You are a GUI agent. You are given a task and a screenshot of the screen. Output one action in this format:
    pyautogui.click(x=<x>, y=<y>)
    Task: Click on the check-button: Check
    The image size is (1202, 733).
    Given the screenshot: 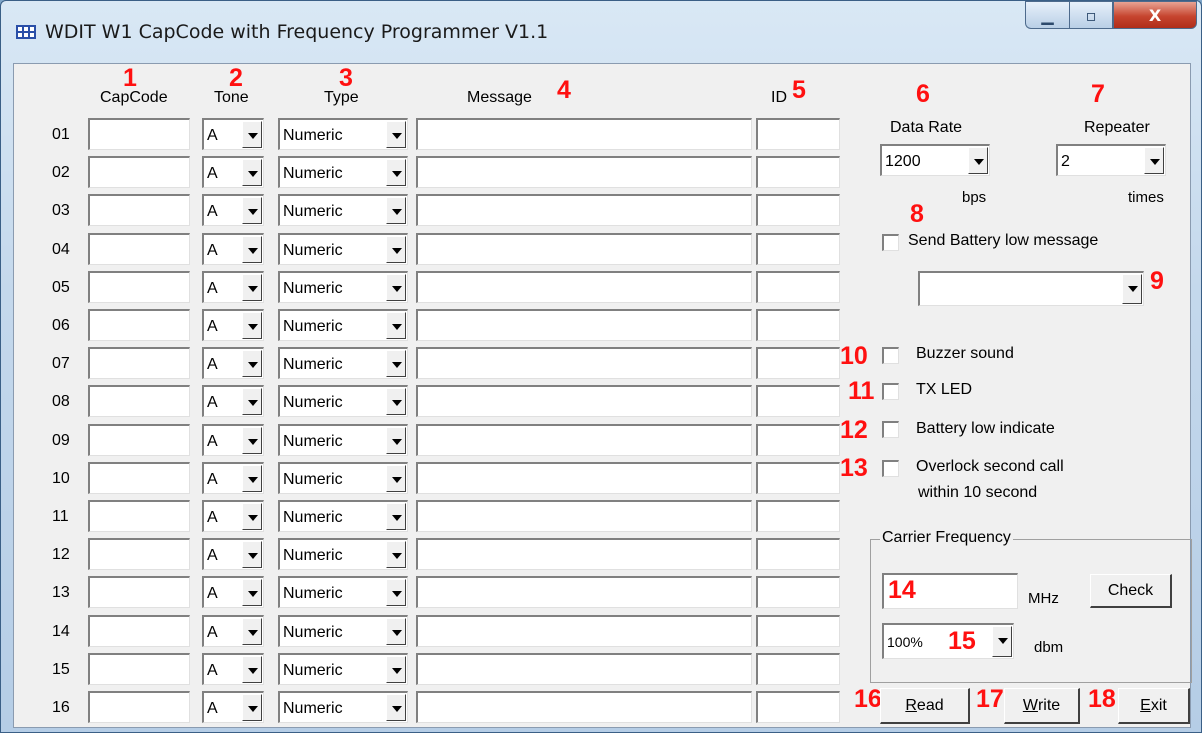 What is the action you would take?
    pyautogui.click(x=1131, y=591)
    